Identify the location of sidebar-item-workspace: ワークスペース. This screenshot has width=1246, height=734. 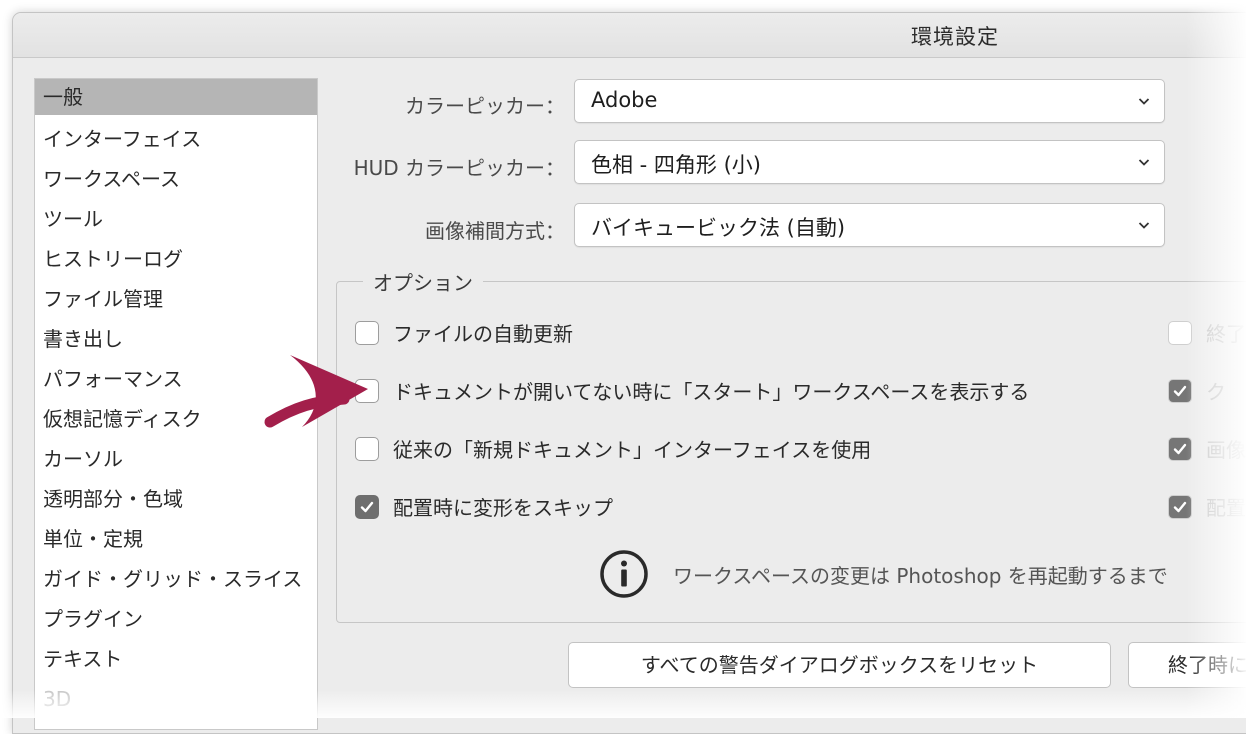
(176, 179).